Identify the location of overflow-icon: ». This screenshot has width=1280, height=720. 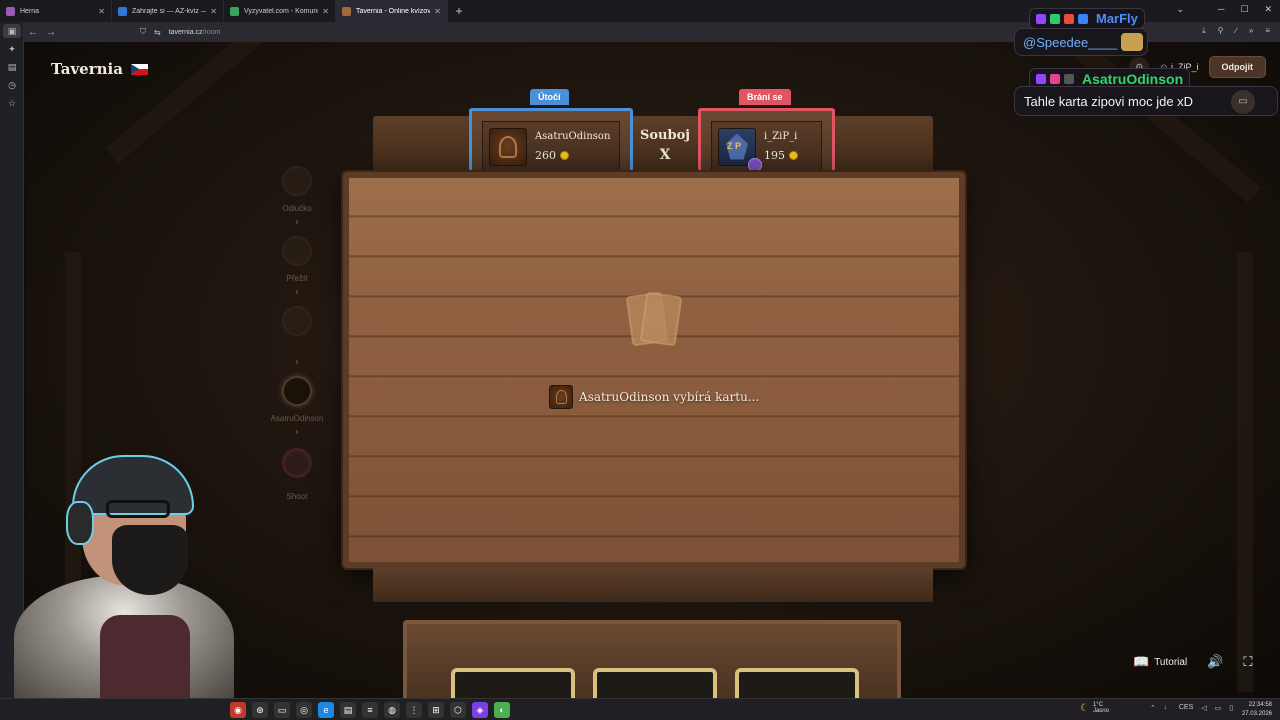
(1251, 31).